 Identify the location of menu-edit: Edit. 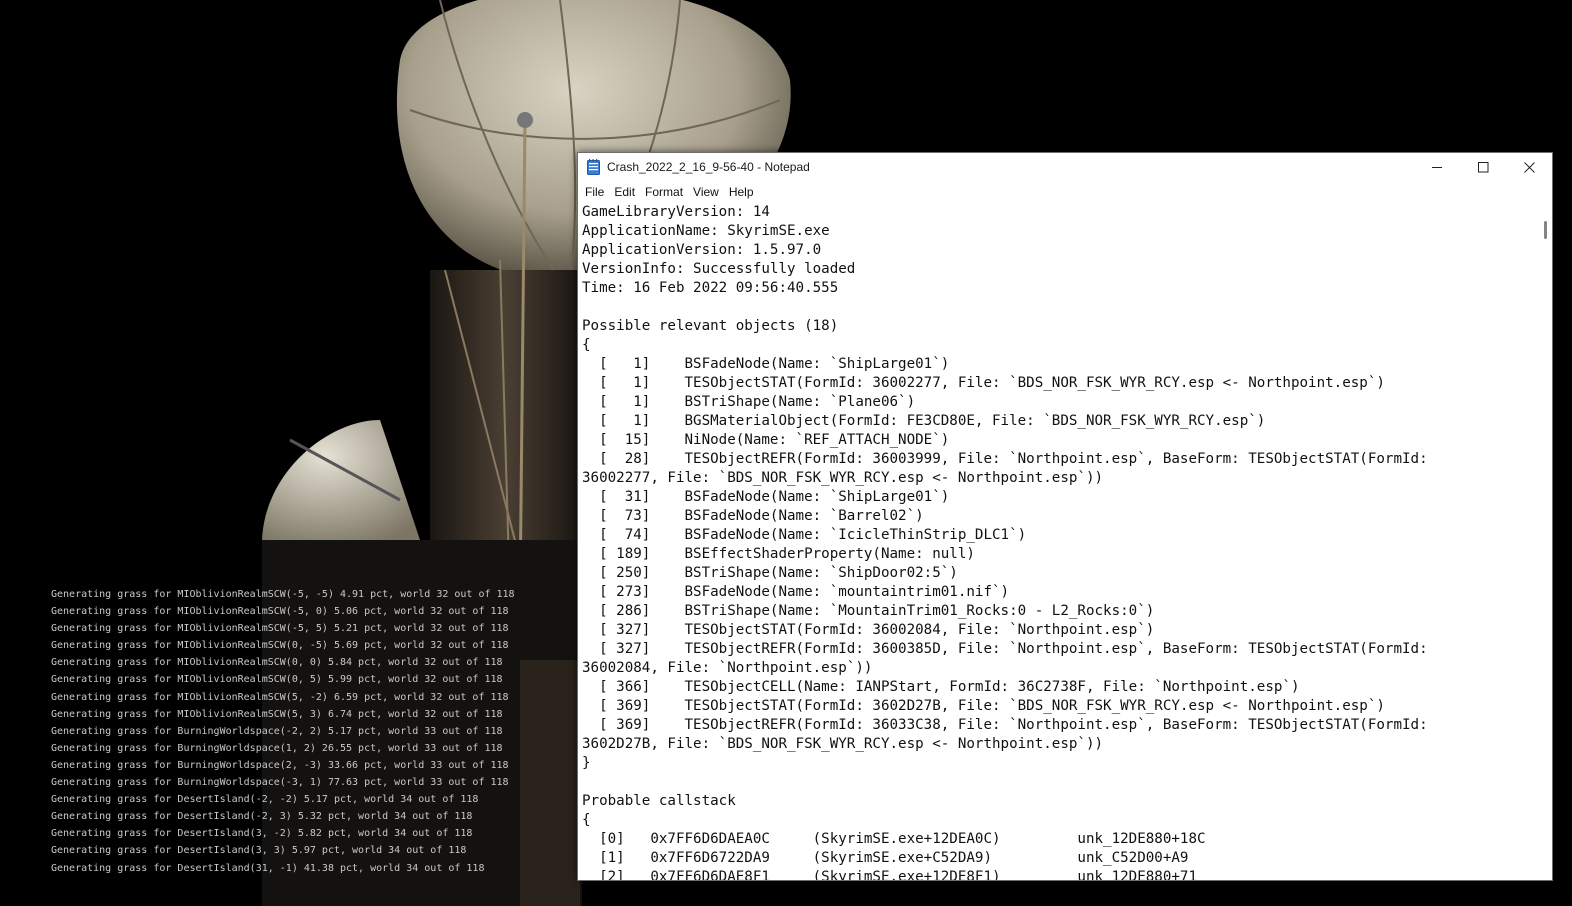
(624, 192).